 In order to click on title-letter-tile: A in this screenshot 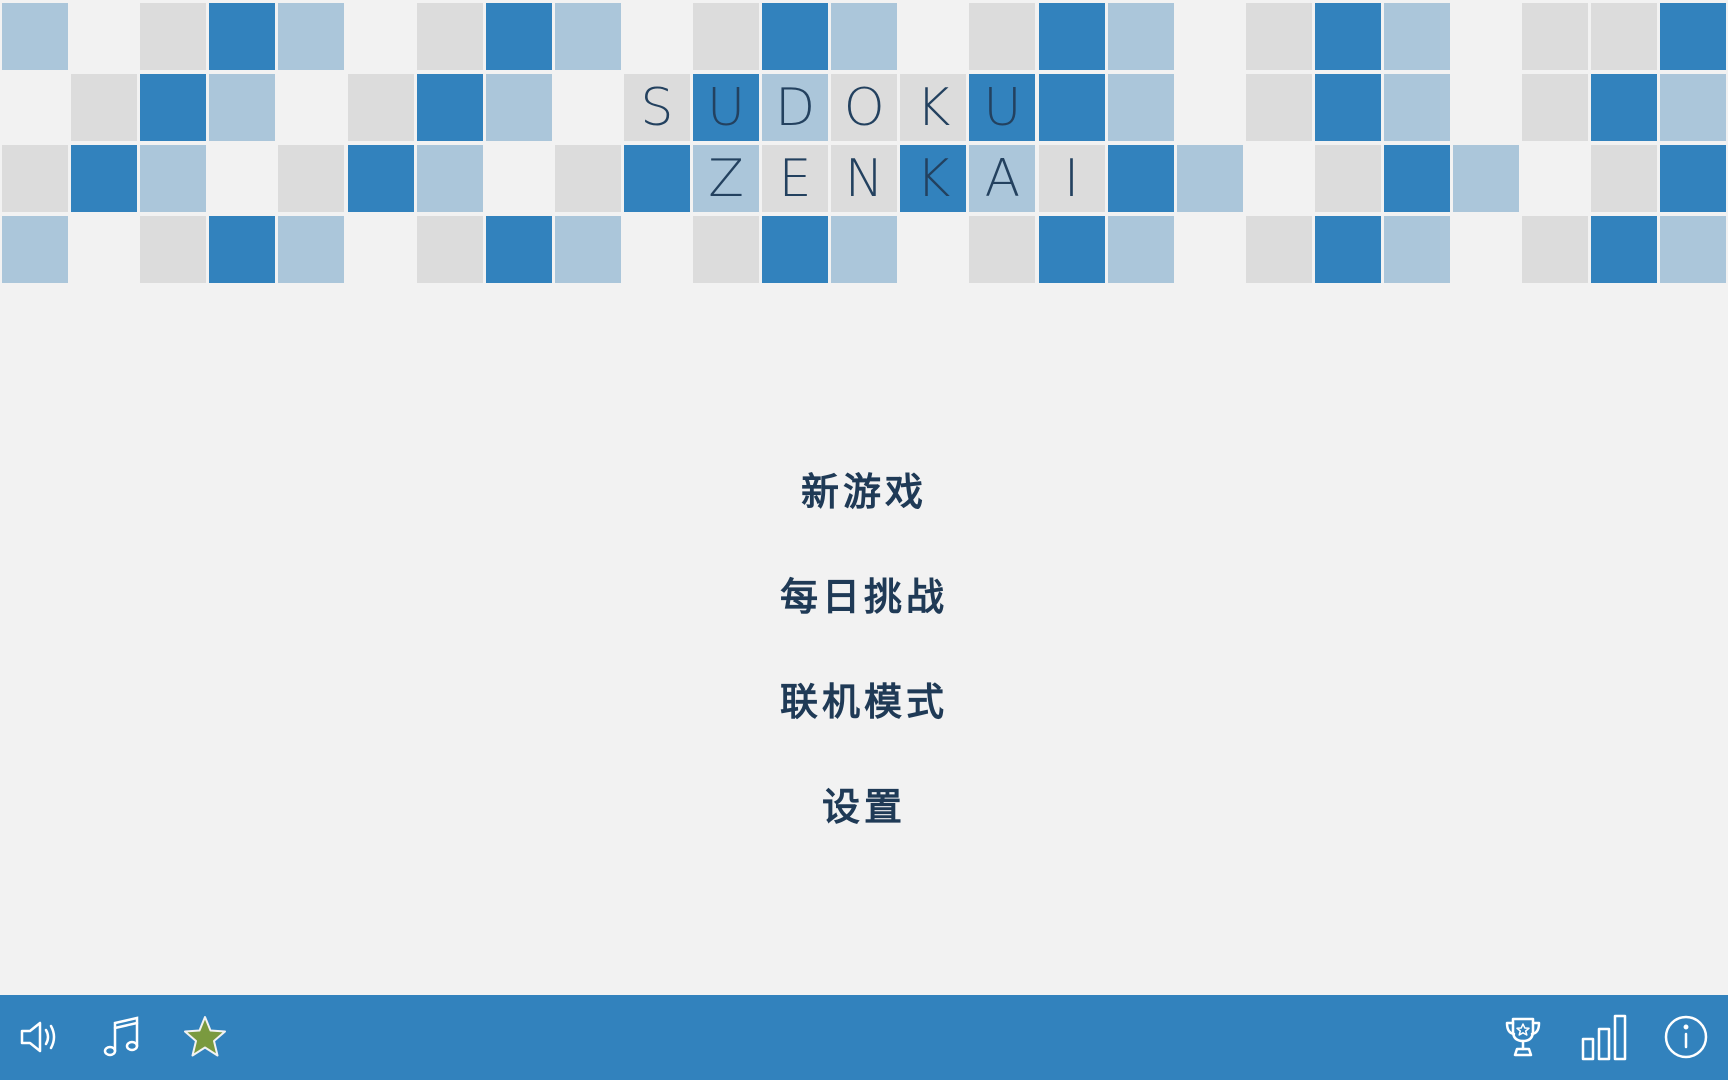, I will do `click(1002, 178)`.